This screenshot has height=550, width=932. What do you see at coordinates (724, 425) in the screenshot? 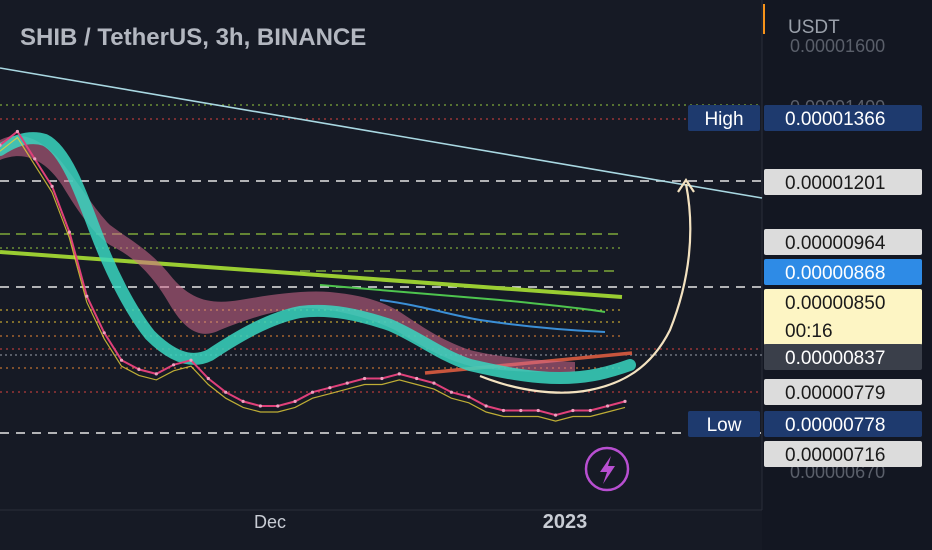
I see `price-level-name: Low` at bounding box center [724, 425].